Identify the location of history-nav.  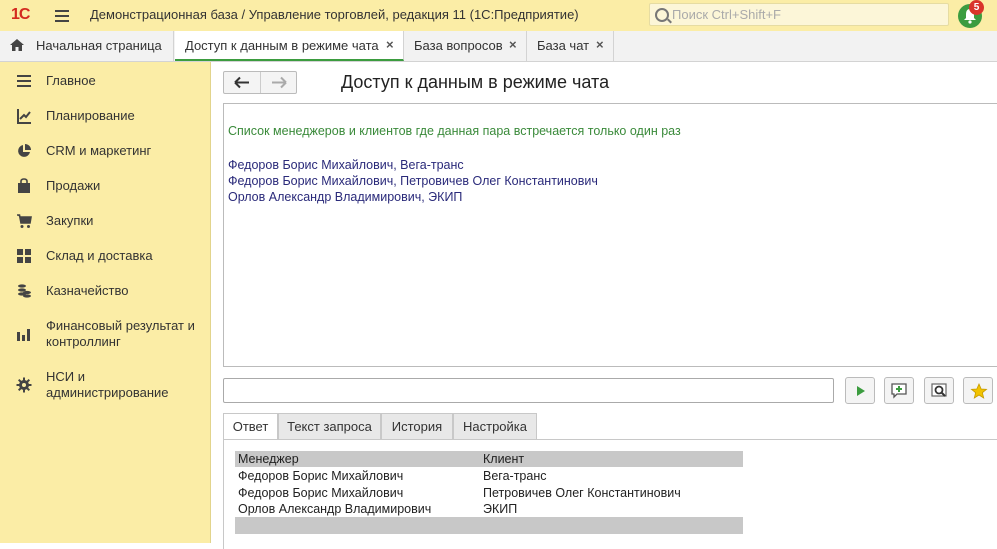
(260, 82).